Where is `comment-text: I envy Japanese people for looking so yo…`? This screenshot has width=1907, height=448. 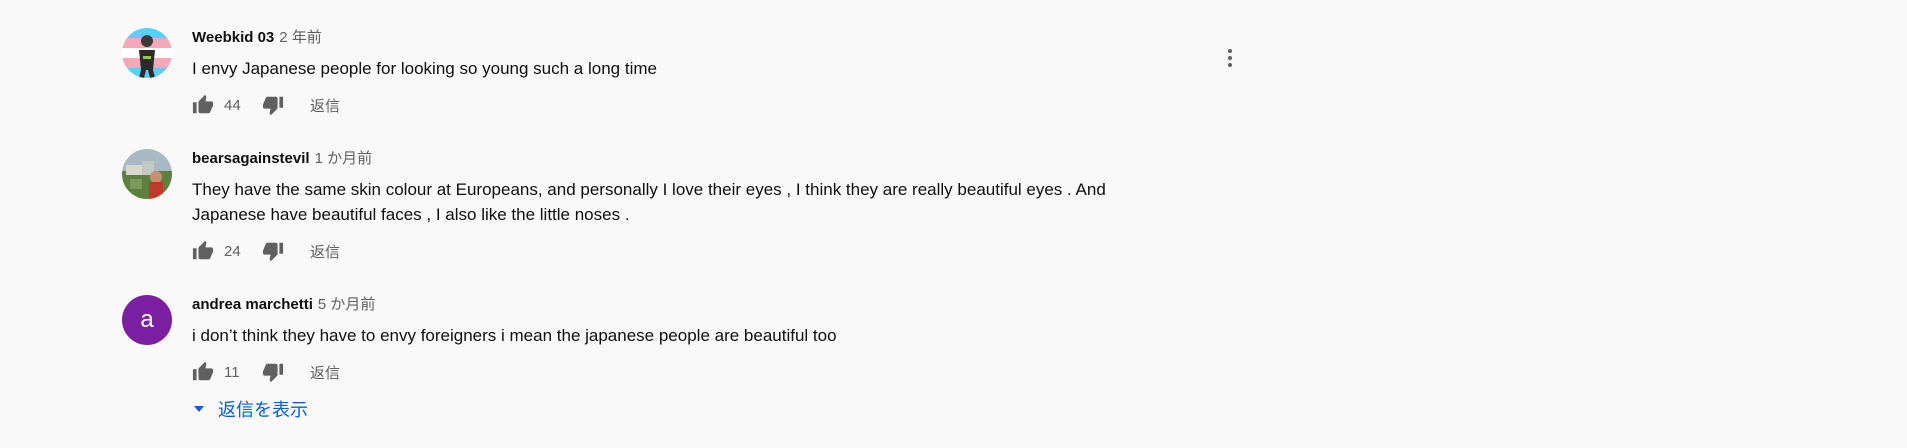 comment-text: I envy Japanese people for looking so yo… is located at coordinates (424, 68).